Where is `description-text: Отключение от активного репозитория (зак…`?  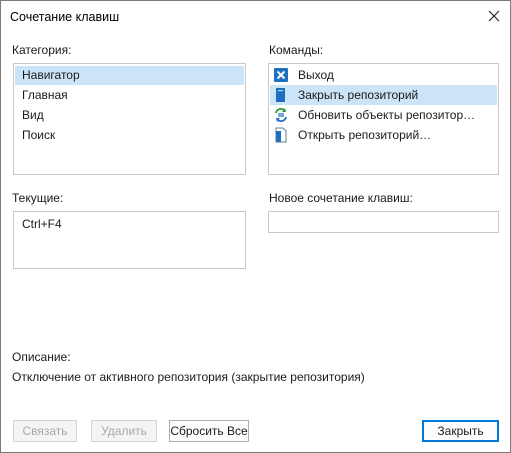
description-text: Отключение от активного репозитория (зак… is located at coordinates (188, 377).